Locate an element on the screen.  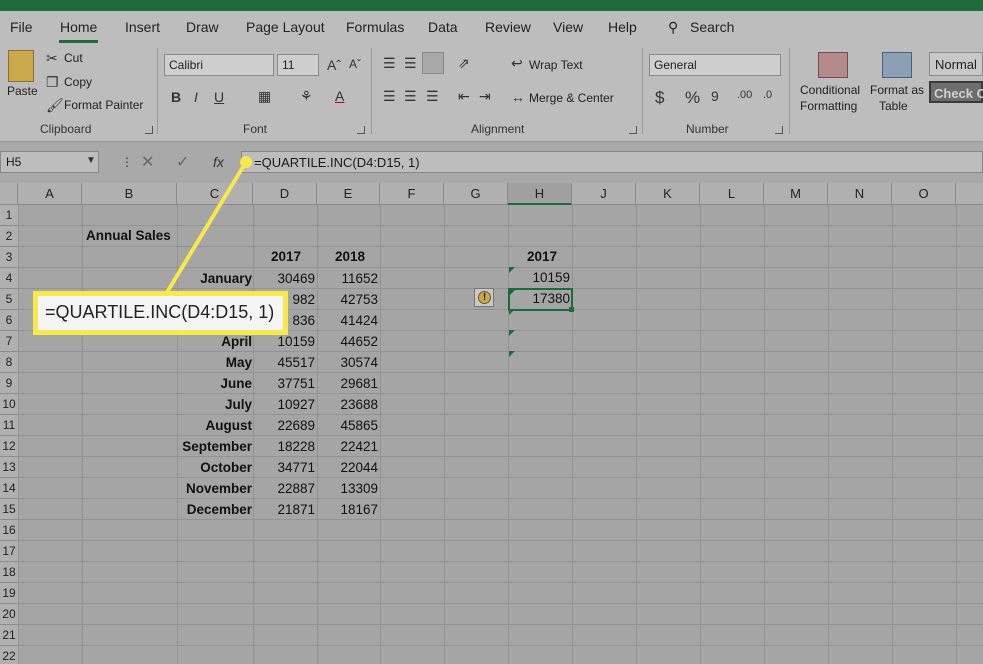
formula-callout: =QUARTILE.INC(D4:D15, 1) is located at coordinates (160, 313).